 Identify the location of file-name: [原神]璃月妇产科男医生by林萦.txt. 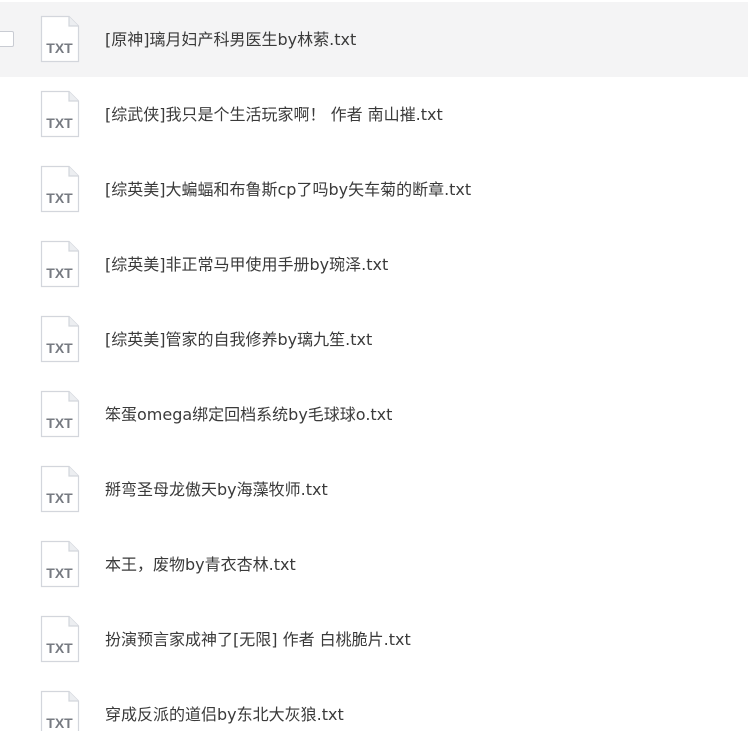
(230, 39).